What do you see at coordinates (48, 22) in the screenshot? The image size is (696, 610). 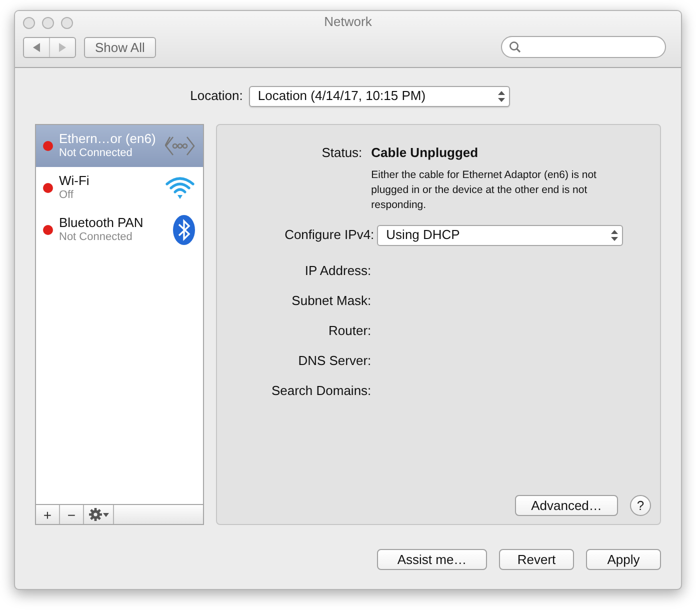 I see `minimize-button` at bounding box center [48, 22].